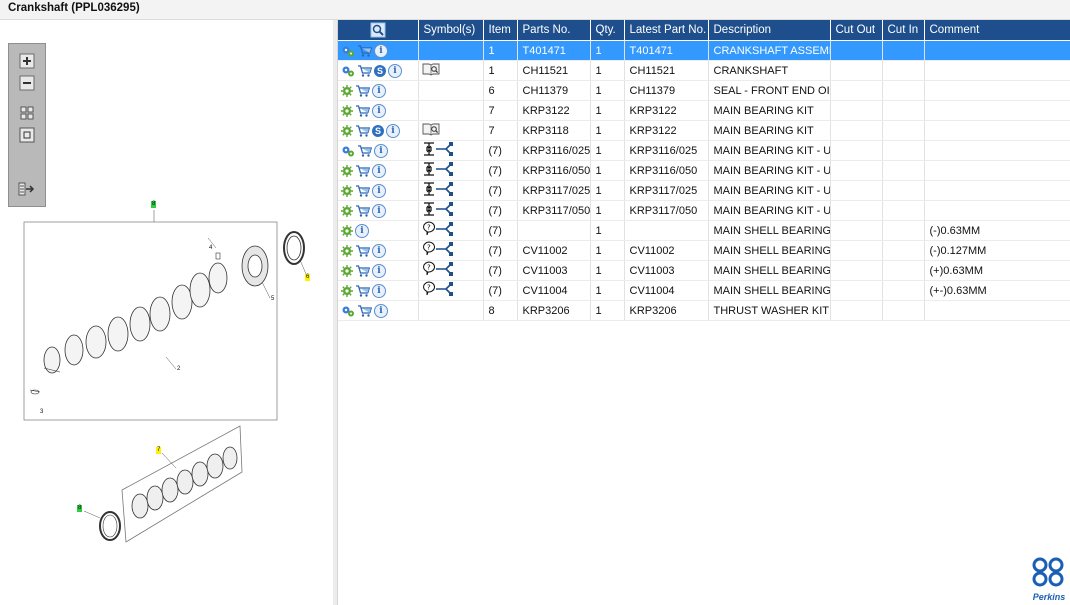 This screenshot has height=605, width=1070. I want to click on table-row: i 8 KRP3206 1 KRP3206 THRUST WASHER KIT, so click(704, 310).